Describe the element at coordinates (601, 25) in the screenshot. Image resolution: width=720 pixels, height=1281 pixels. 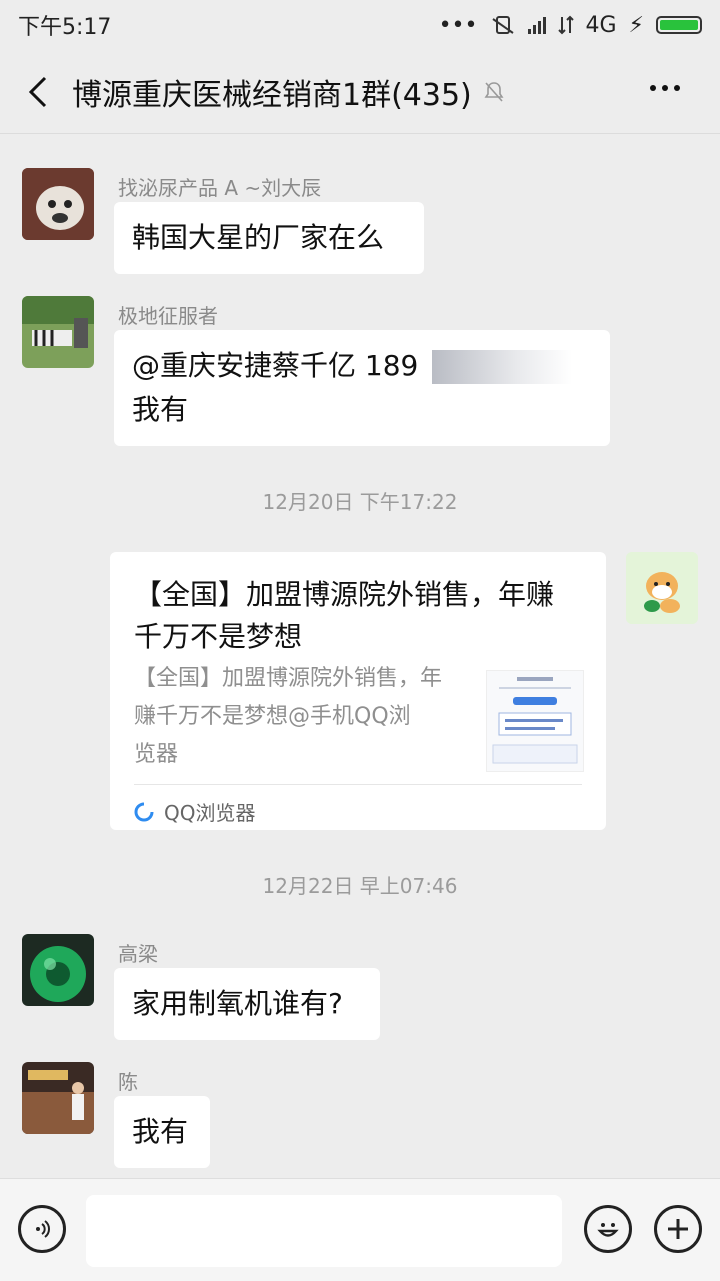
I see `network-label: 4G` at that location.